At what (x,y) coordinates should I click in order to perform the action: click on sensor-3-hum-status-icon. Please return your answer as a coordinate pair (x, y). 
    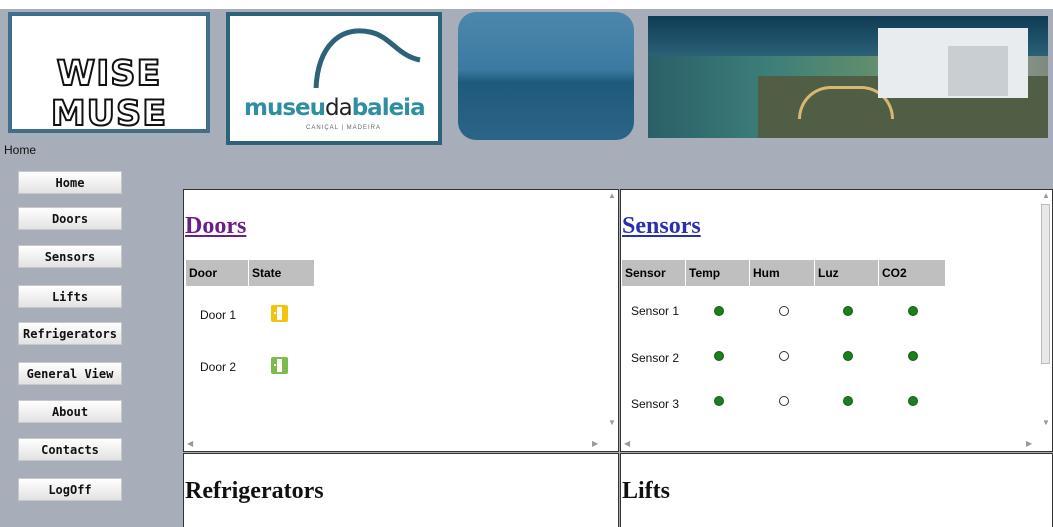
    Looking at the image, I should click on (784, 401).